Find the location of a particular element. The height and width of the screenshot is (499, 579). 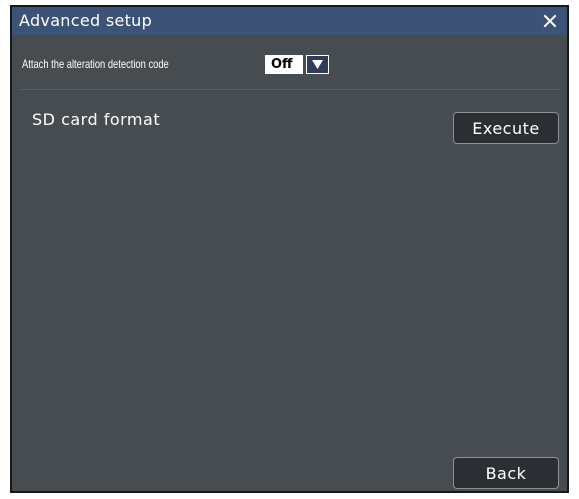

close-icon-glyph is located at coordinates (550, 21).